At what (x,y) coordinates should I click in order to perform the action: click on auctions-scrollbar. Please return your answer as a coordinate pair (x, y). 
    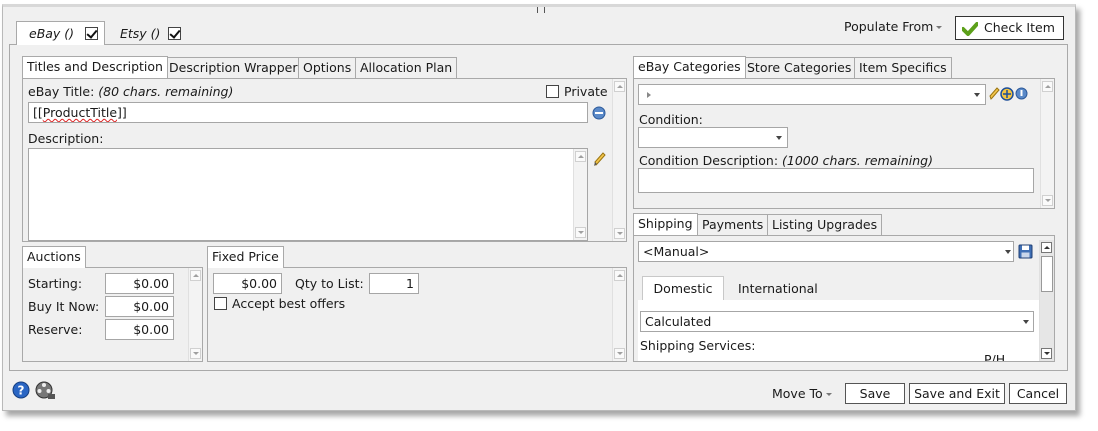
    Looking at the image, I should click on (195, 314).